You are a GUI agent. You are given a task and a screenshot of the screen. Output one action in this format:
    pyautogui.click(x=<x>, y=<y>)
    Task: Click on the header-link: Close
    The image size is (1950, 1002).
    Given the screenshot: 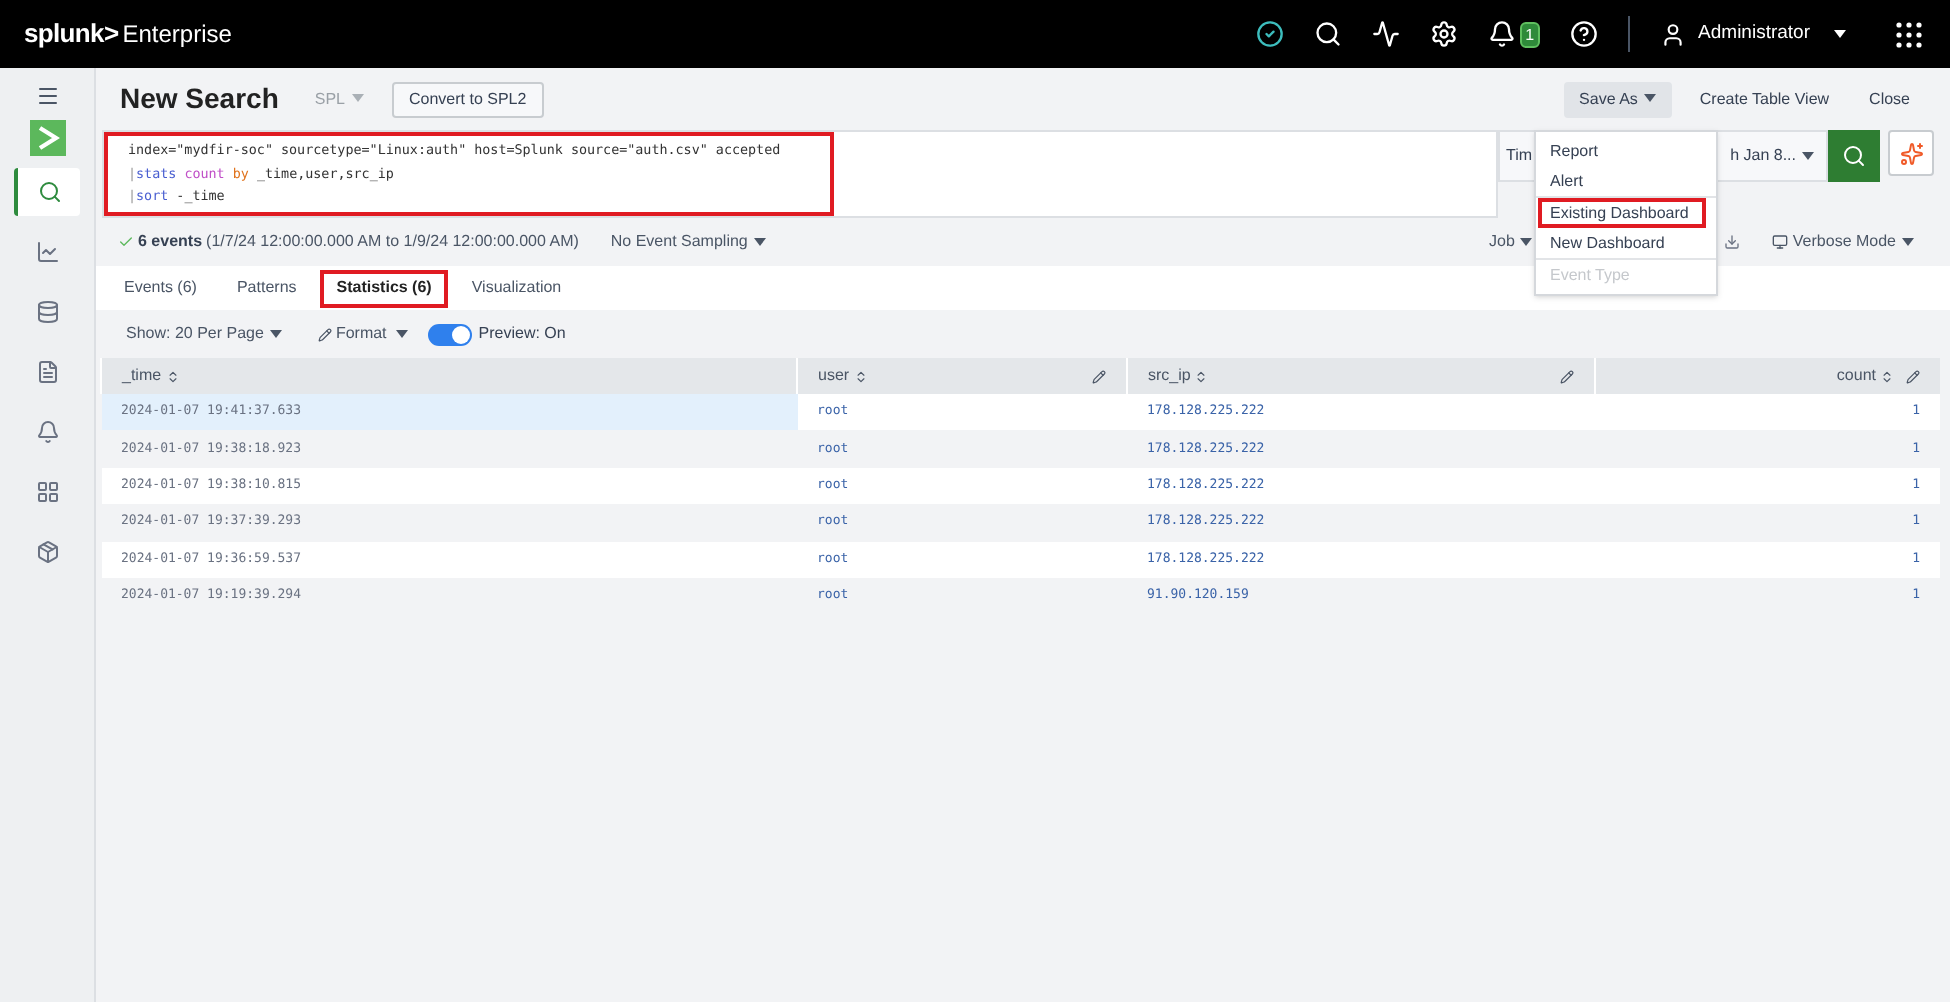 What is the action you would take?
    pyautogui.click(x=1889, y=99)
    